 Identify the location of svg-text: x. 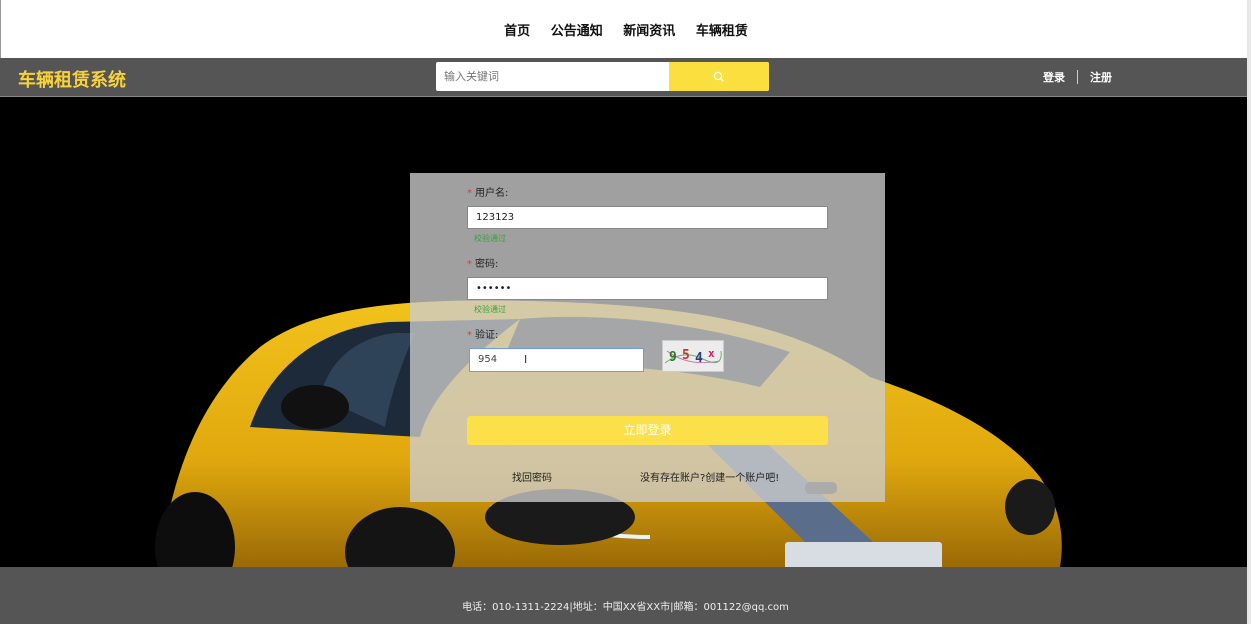
(711, 353).